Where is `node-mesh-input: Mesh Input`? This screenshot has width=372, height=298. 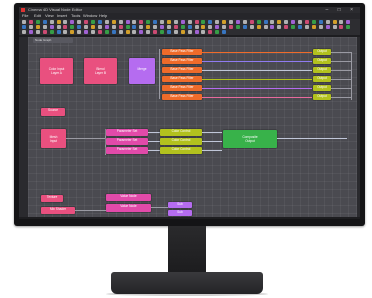 node-mesh-input: Mesh Input is located at coordinates (53, 138).